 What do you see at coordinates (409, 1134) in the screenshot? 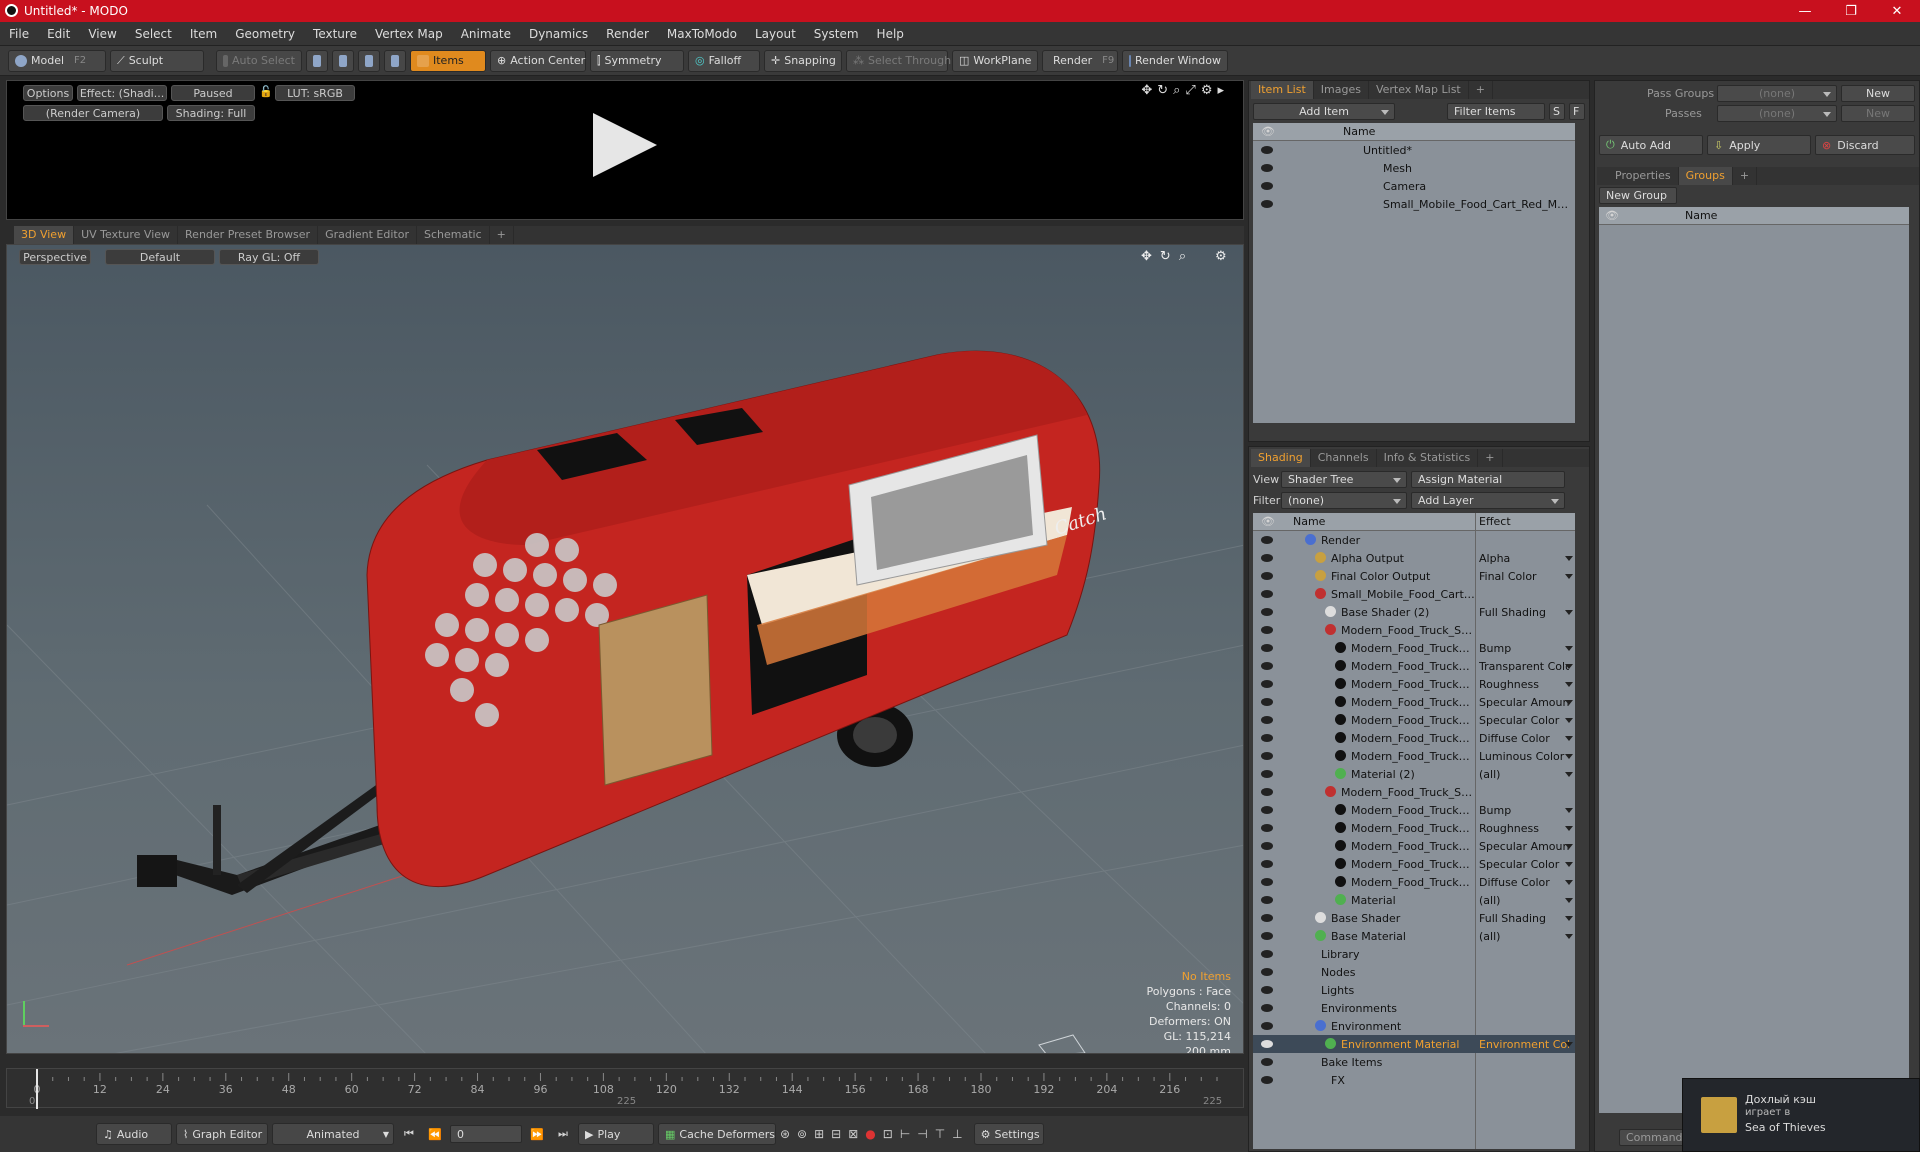
I see `first-frame-icon: ⏮` at bounding box center [409, 1134].